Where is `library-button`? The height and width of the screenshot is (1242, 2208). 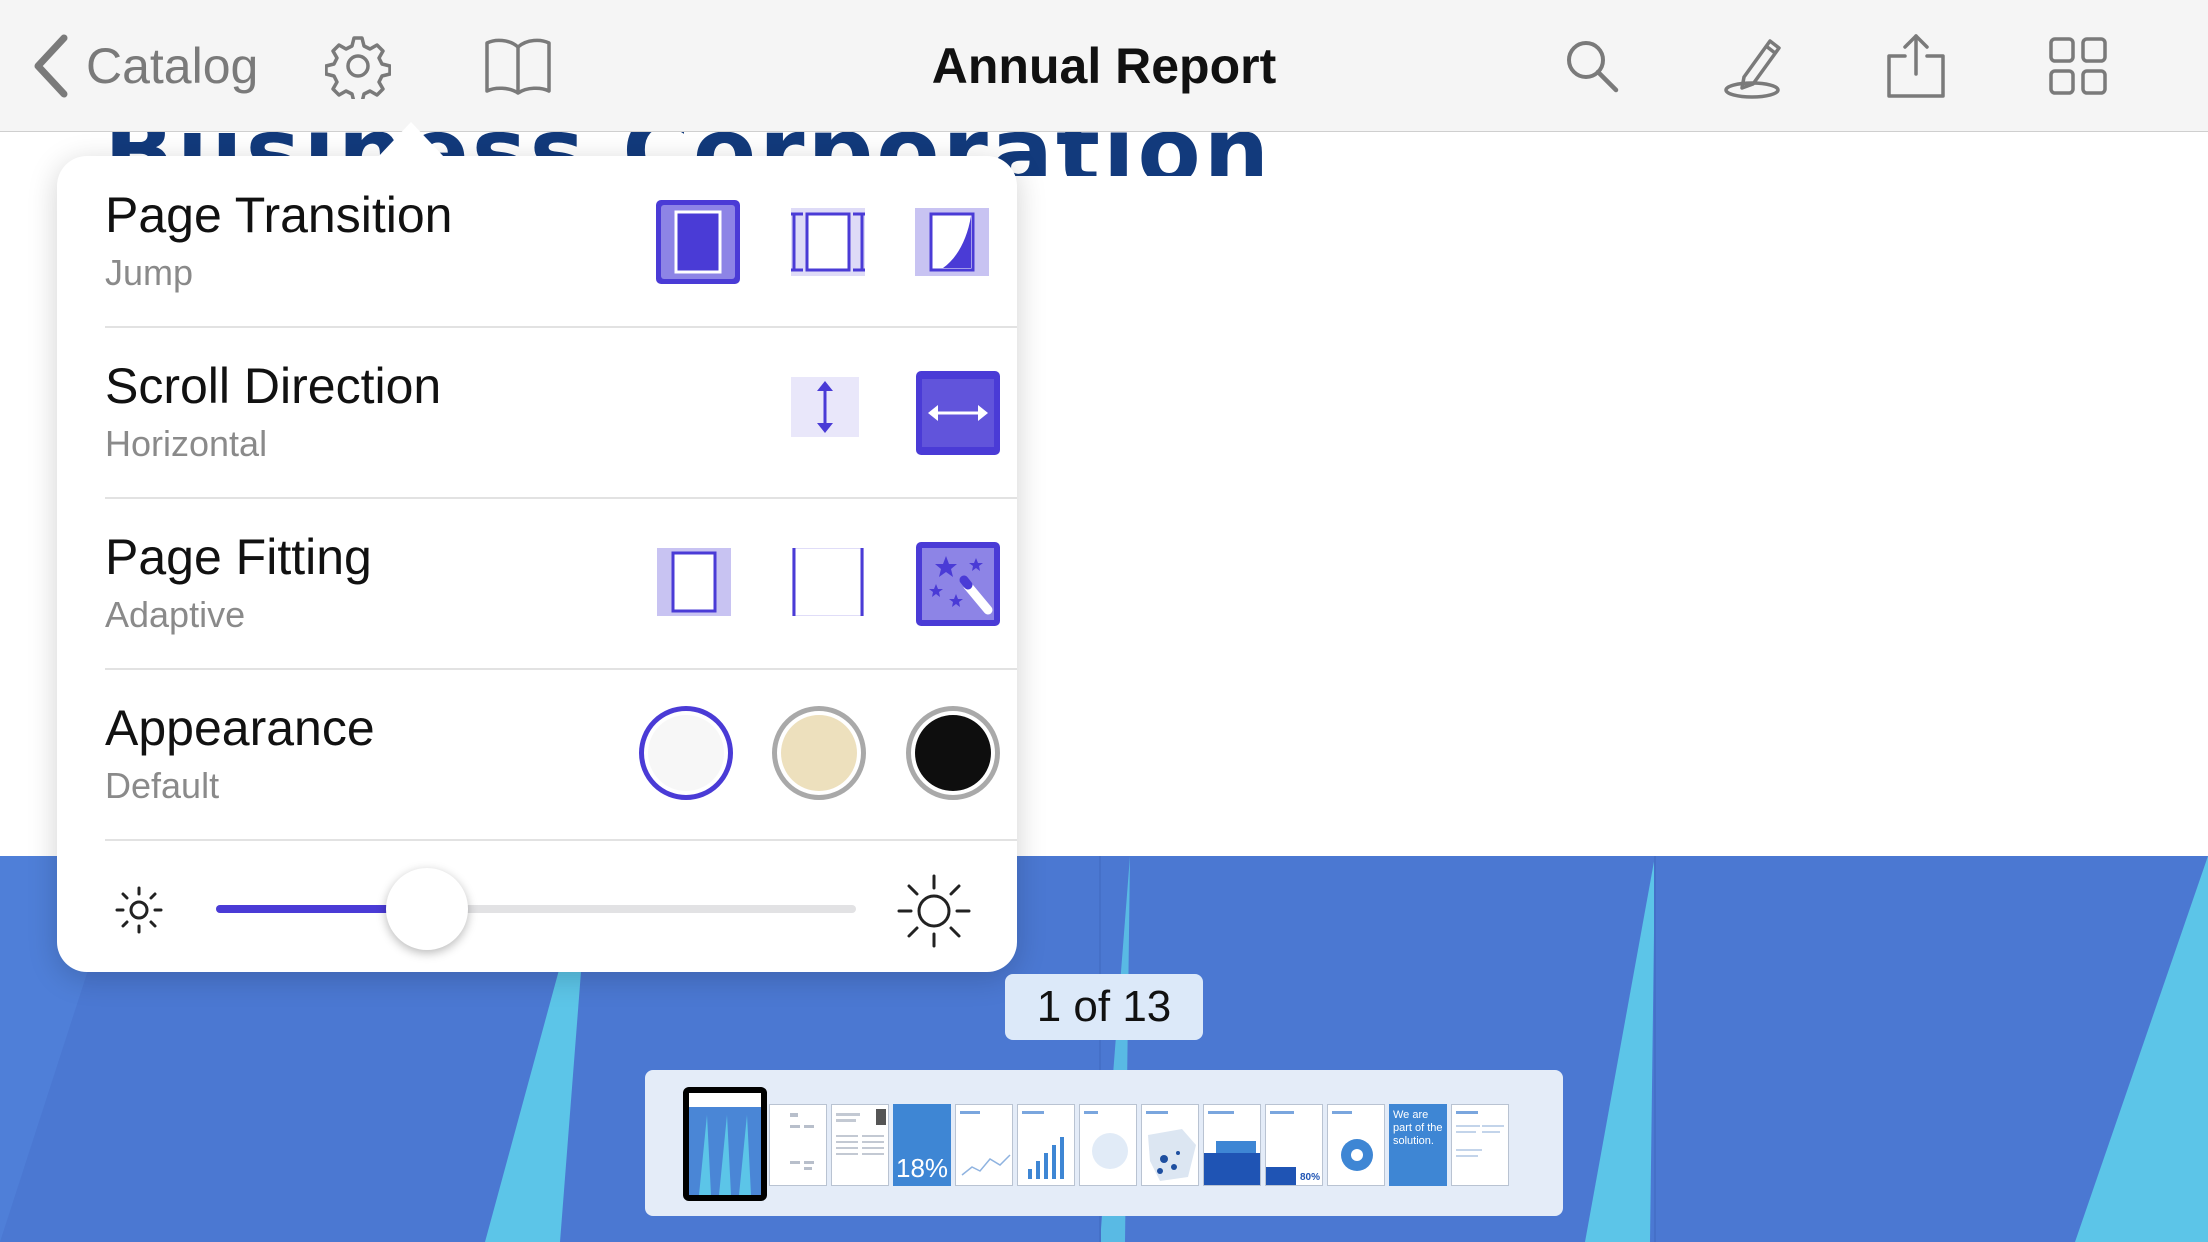
library-button is located at coordinates (518, 66).